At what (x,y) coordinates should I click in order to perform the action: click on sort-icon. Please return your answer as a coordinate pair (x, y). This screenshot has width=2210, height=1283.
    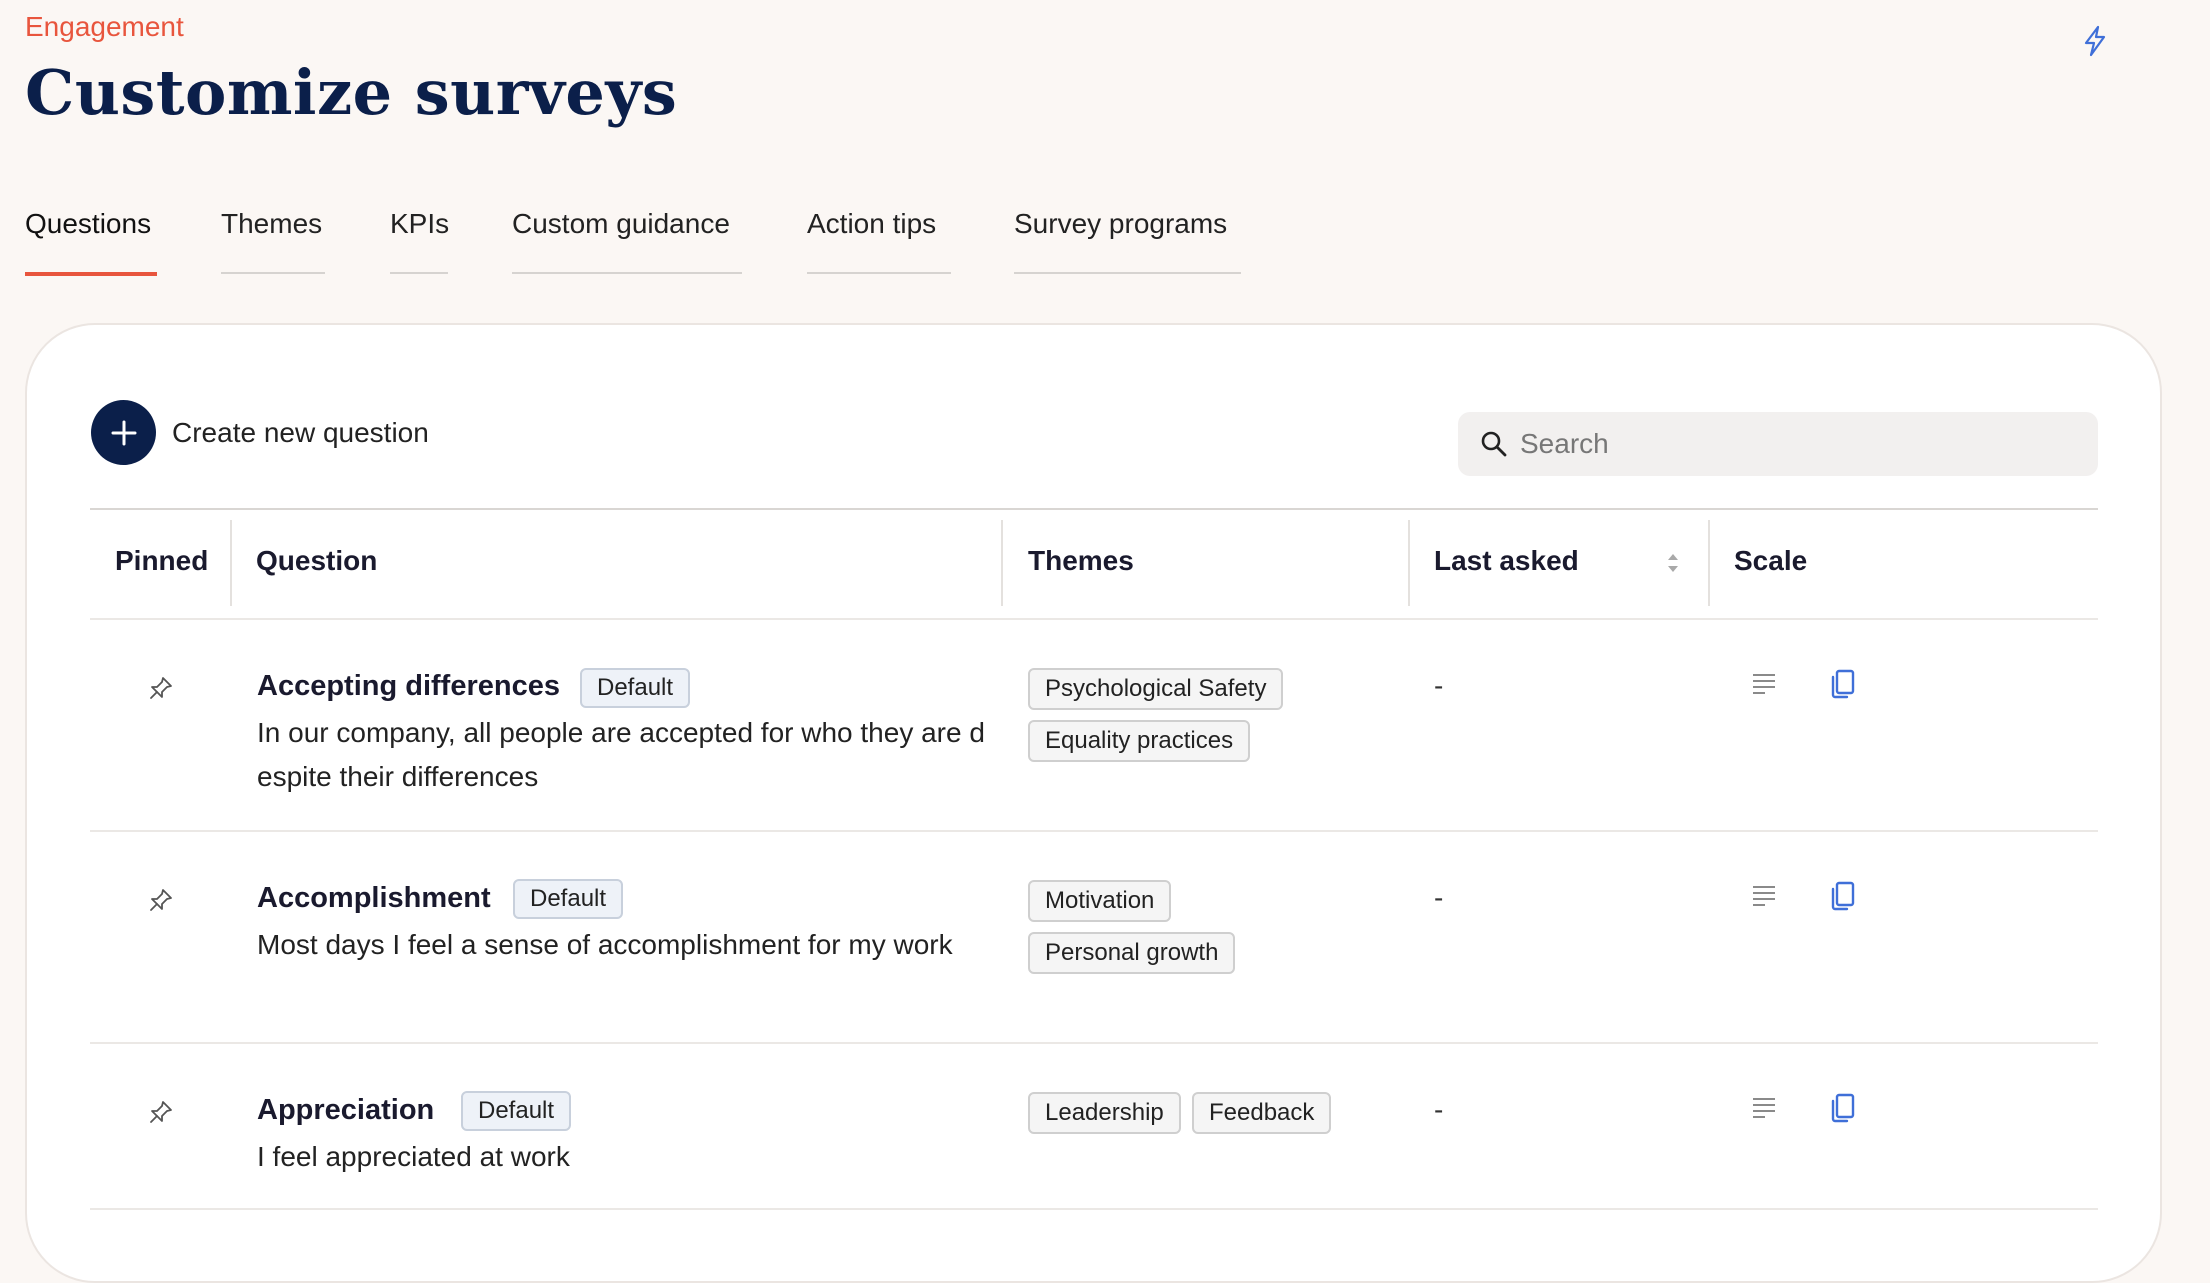
    Looking at the image, I should click on (1673, 563).